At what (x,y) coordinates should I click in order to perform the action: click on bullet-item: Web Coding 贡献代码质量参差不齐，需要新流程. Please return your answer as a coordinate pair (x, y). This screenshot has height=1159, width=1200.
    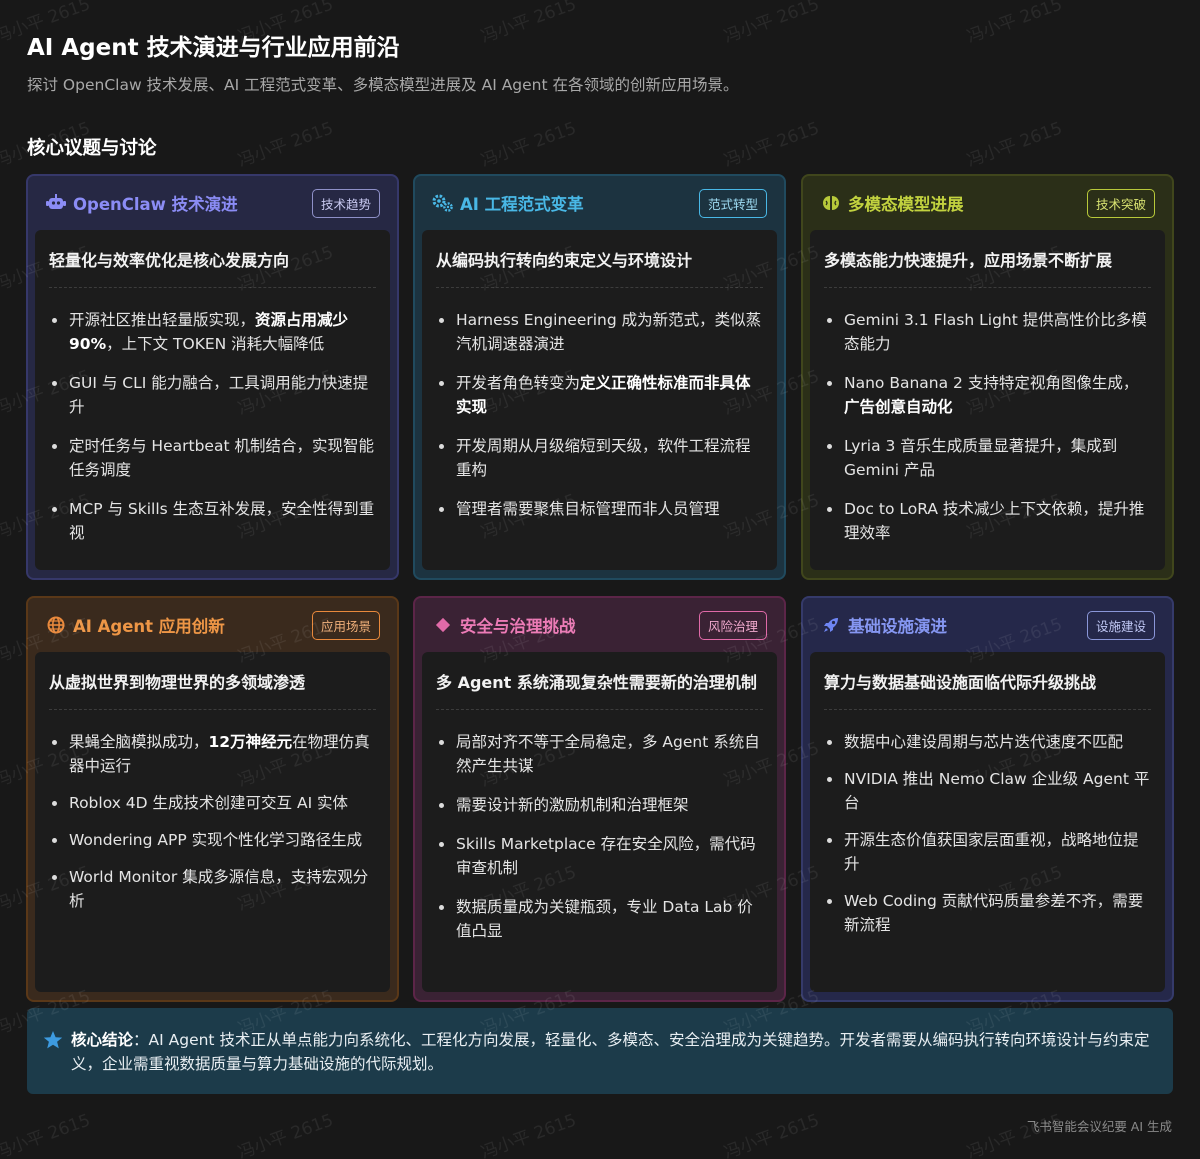
    Looking at the image, I should click on (987, 913).